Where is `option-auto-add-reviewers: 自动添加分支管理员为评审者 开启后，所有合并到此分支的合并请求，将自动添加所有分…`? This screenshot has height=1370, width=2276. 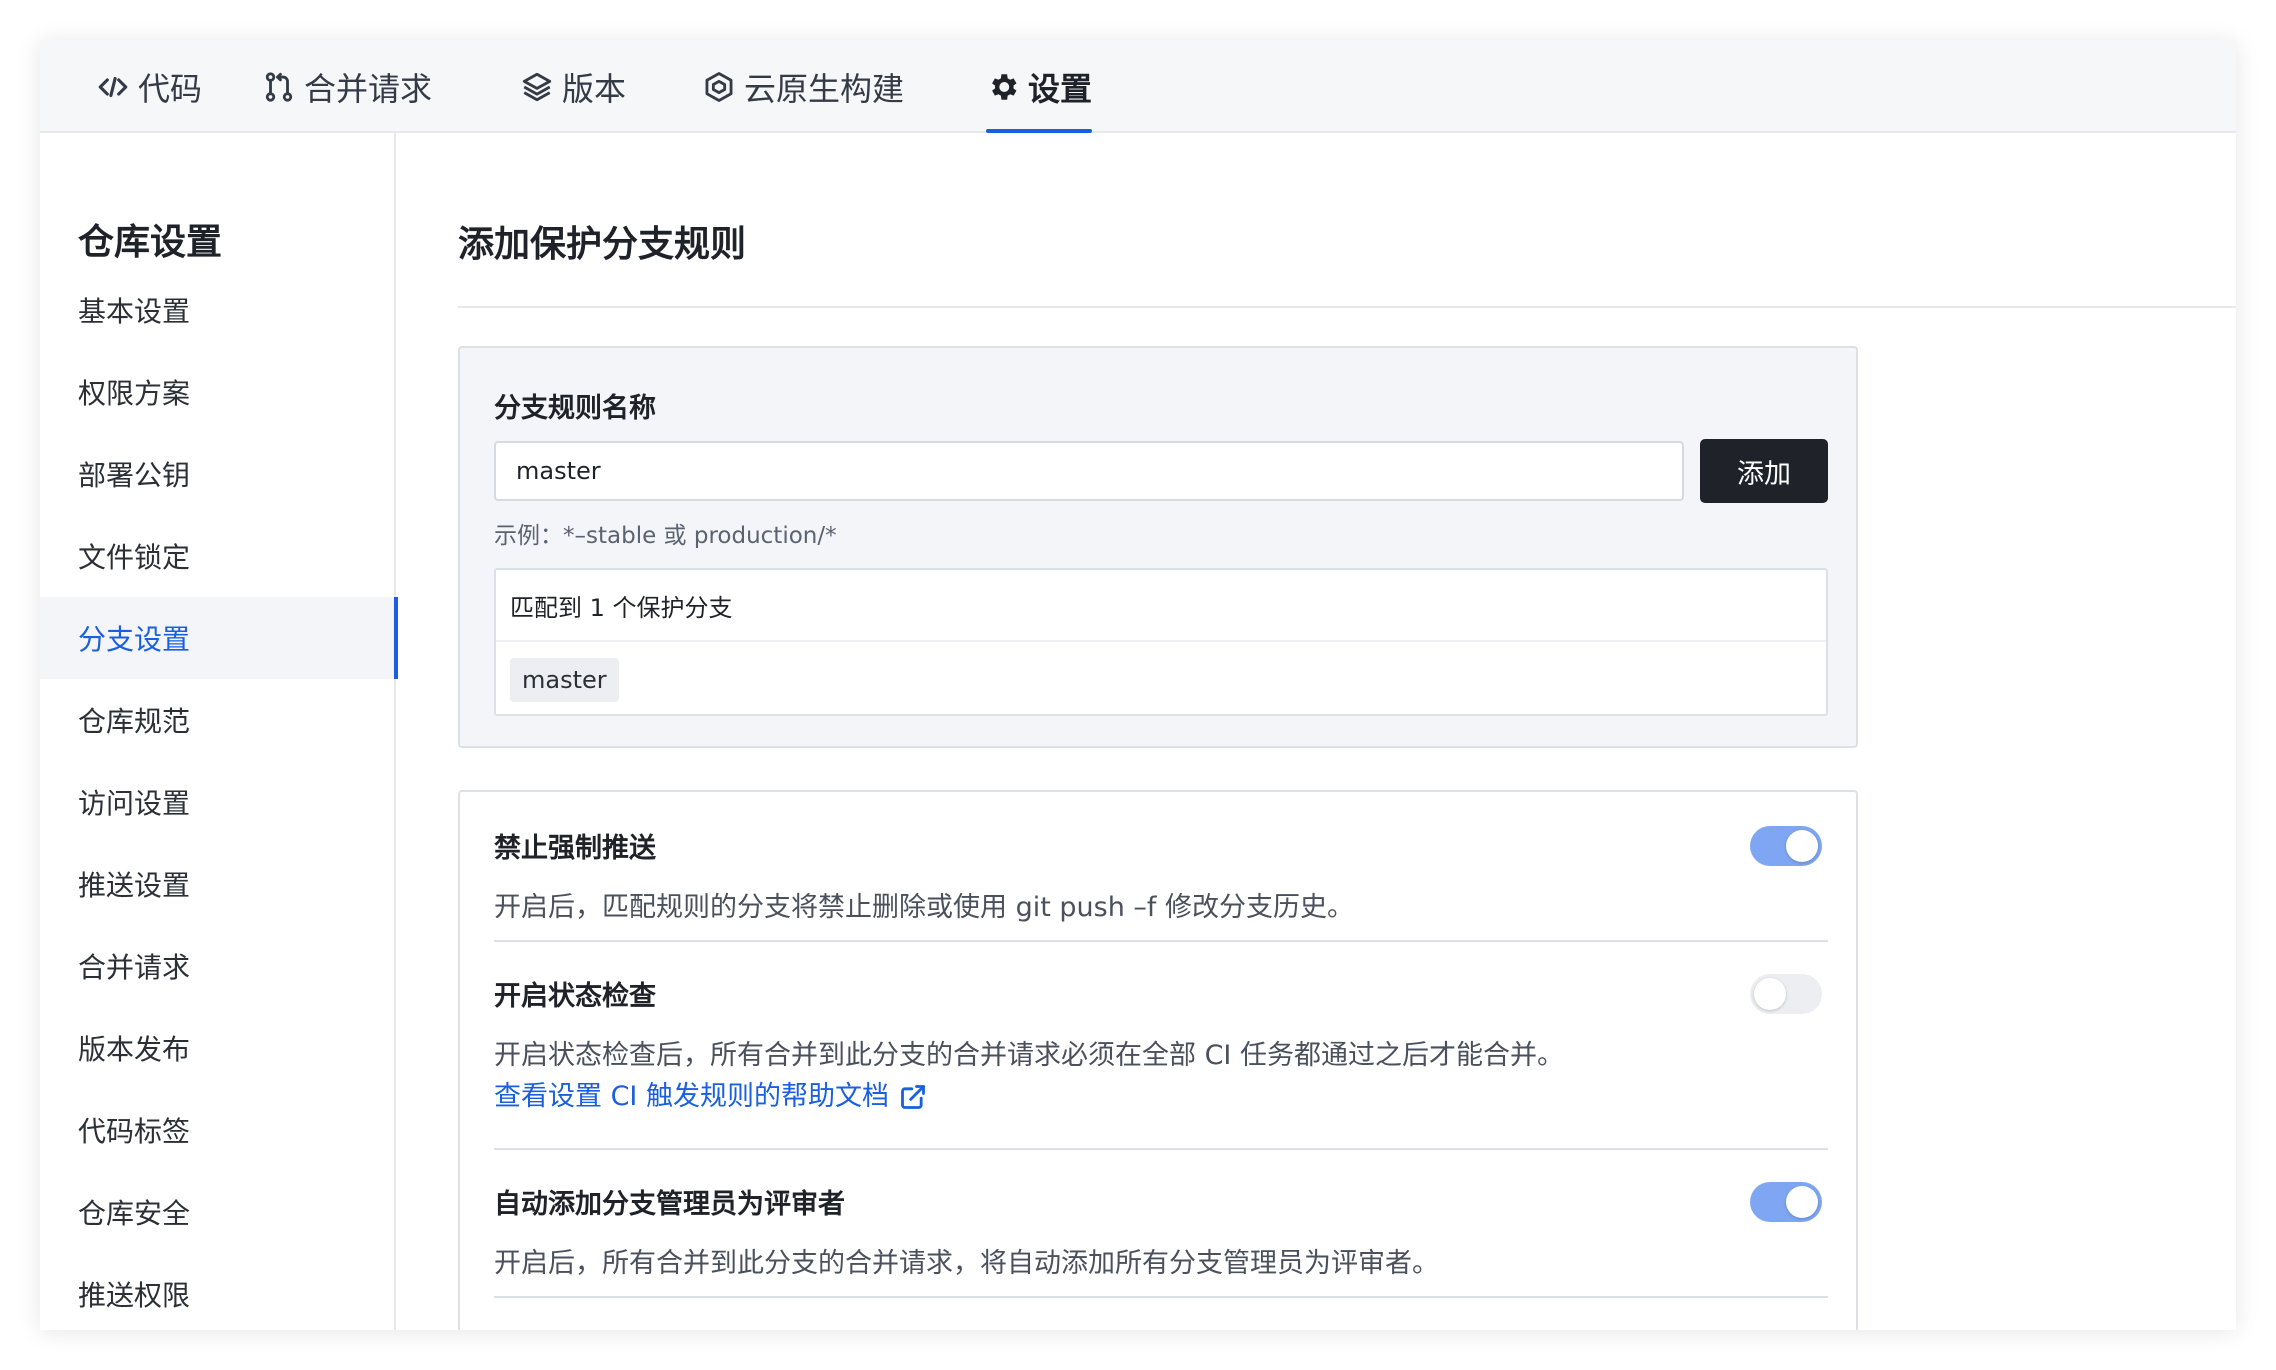 option-auto-add-reviewers: 自动添加分支管理员为评审者 开启后，所有合并到此分支的合并请求，将自动添加所有分… is located at coordinates (1161, 1233).